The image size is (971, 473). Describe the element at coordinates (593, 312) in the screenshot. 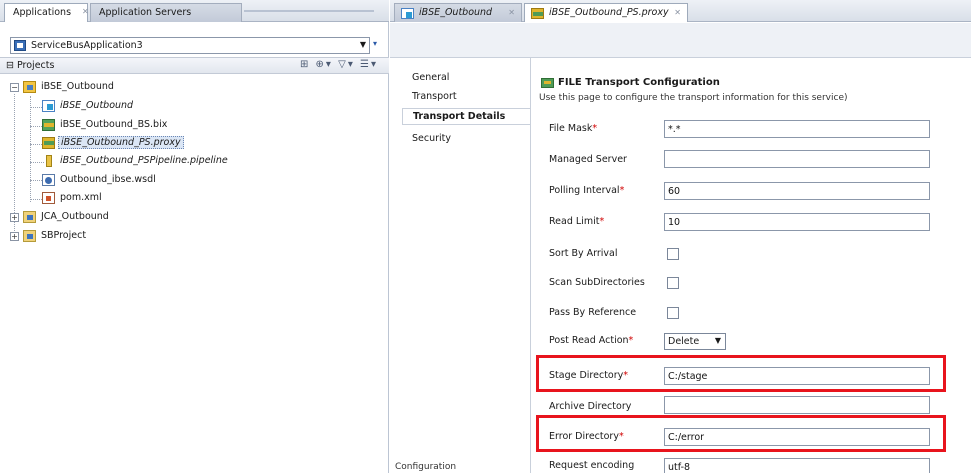

I see `pass-by-reference-label: Pass By Reference` at that location.